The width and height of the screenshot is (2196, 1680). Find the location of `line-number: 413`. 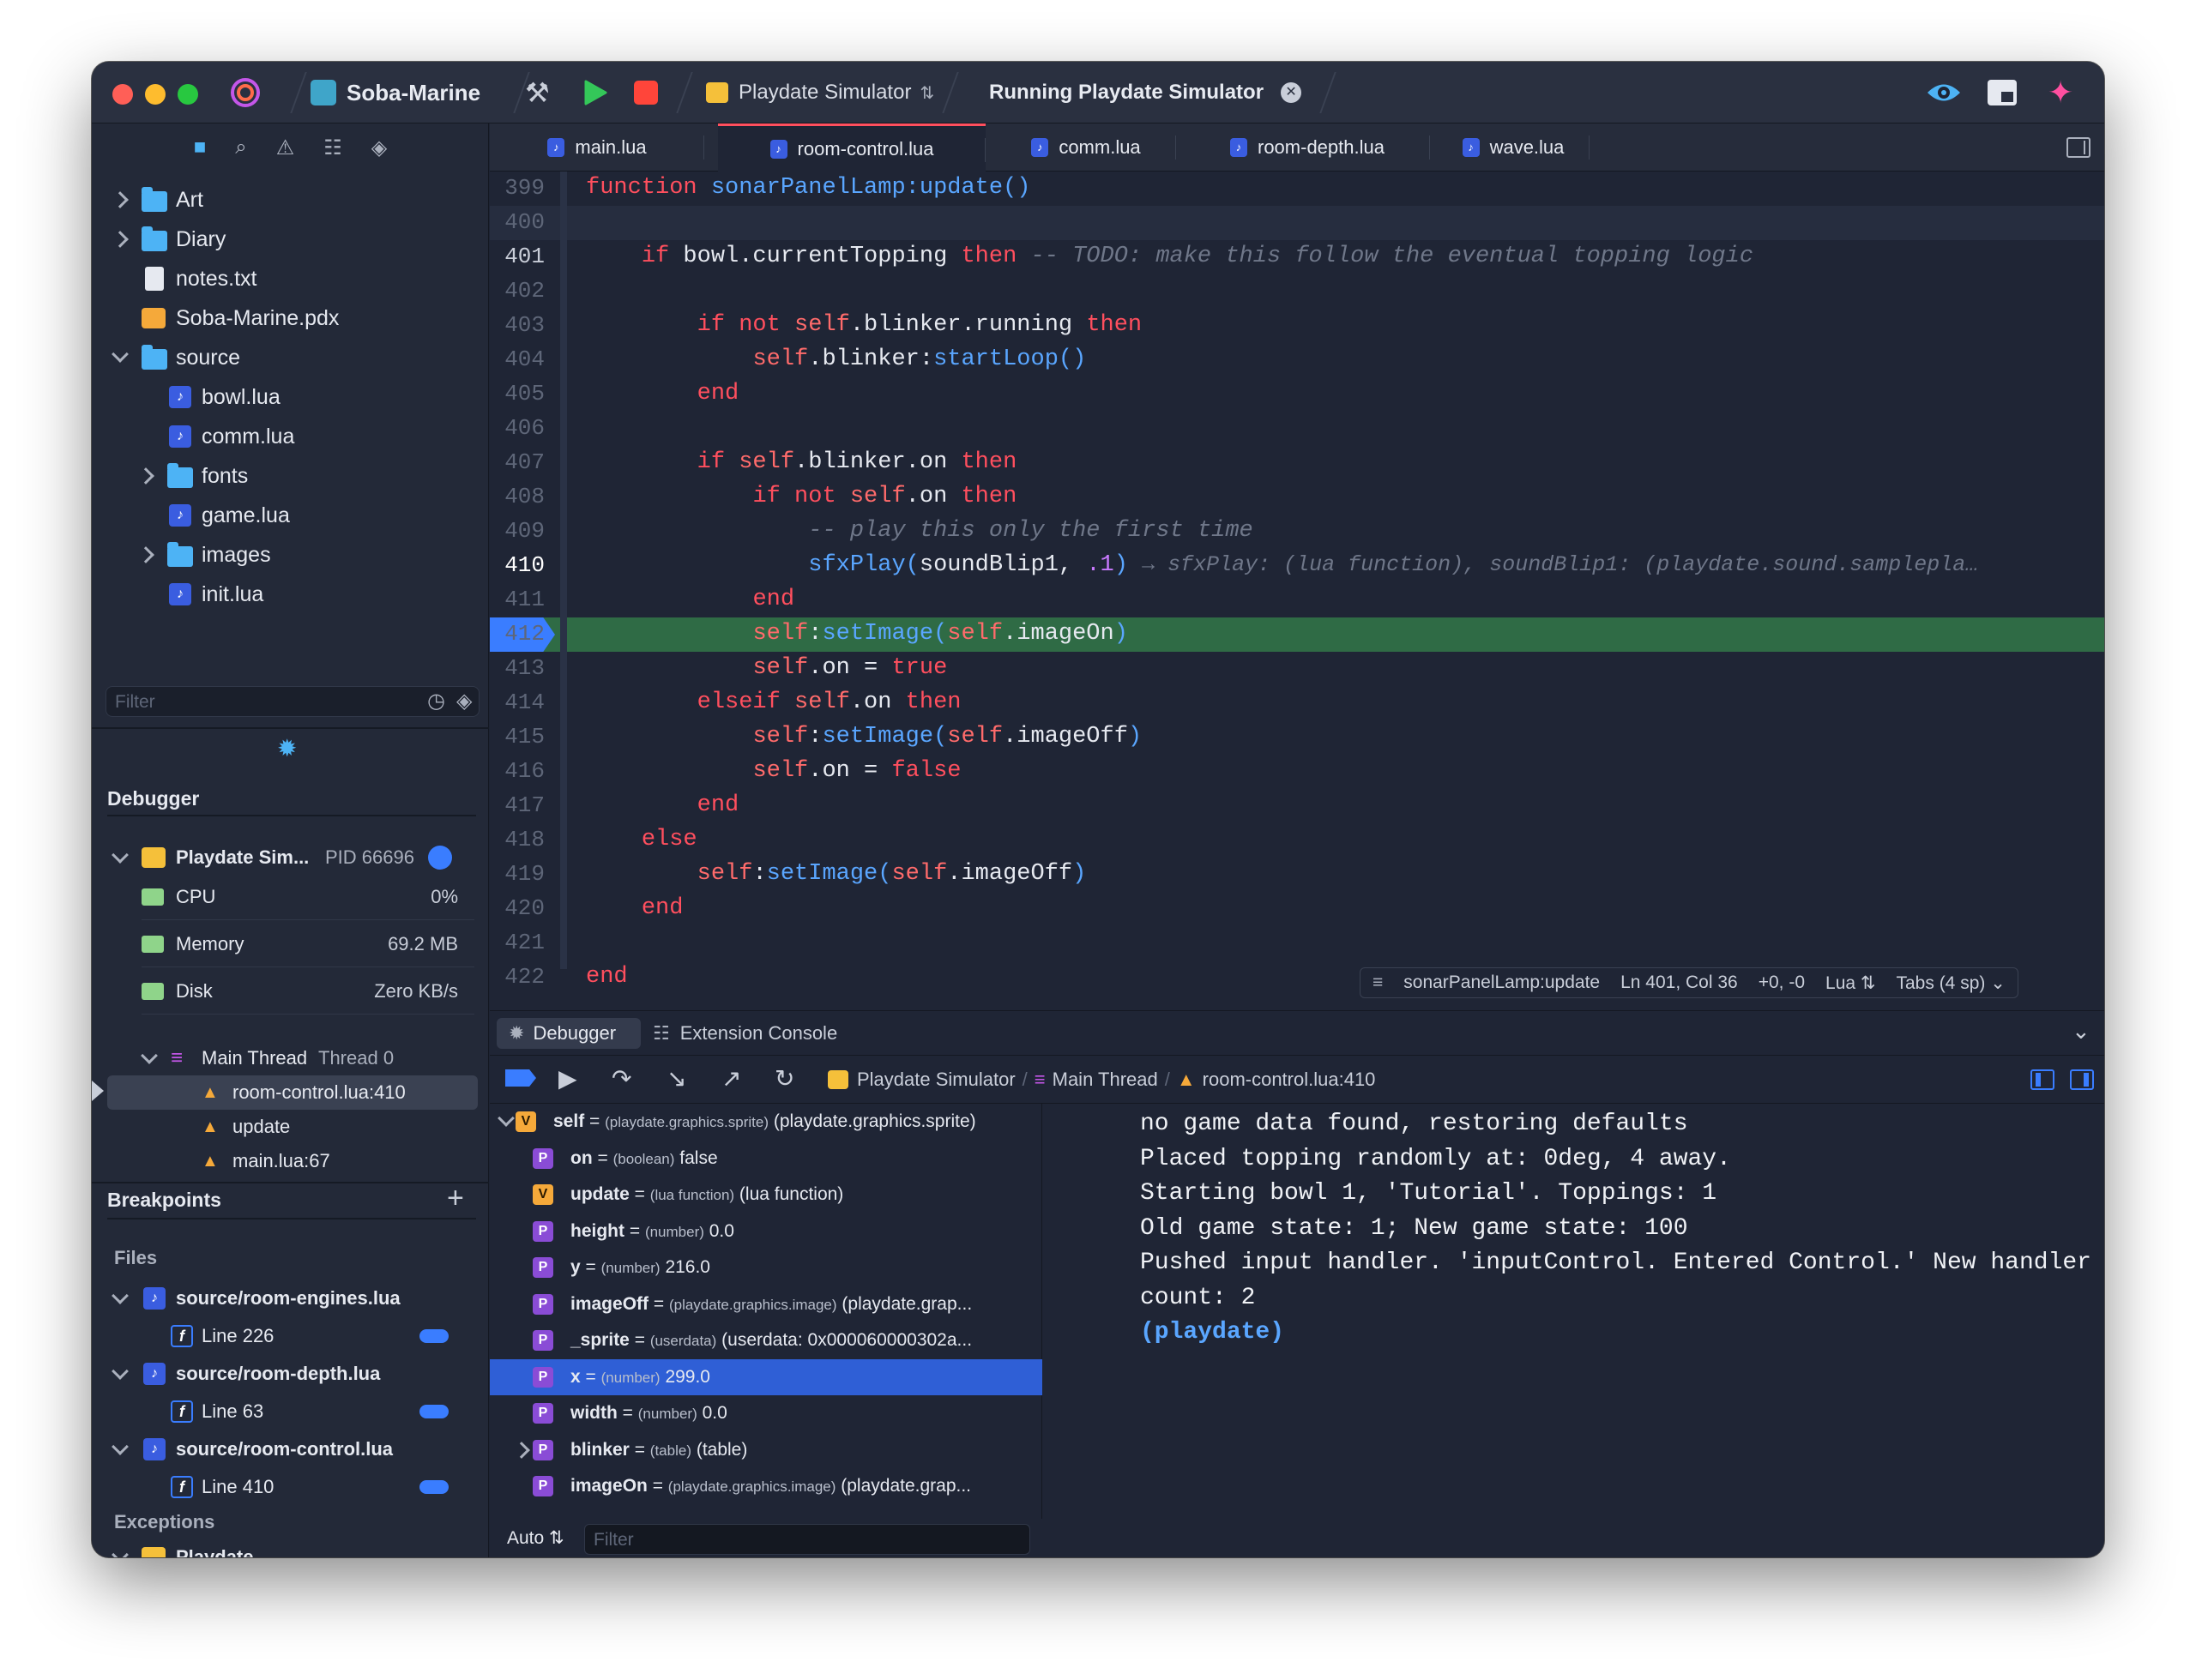

line-number: 413 is located at coordinates (517, 668).